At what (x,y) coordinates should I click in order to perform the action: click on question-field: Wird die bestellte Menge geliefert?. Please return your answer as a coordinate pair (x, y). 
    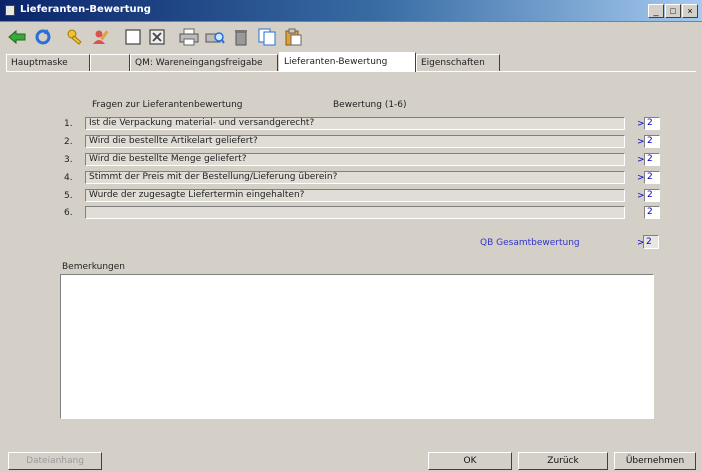
    Looking at the image, I should click on (355, 159).